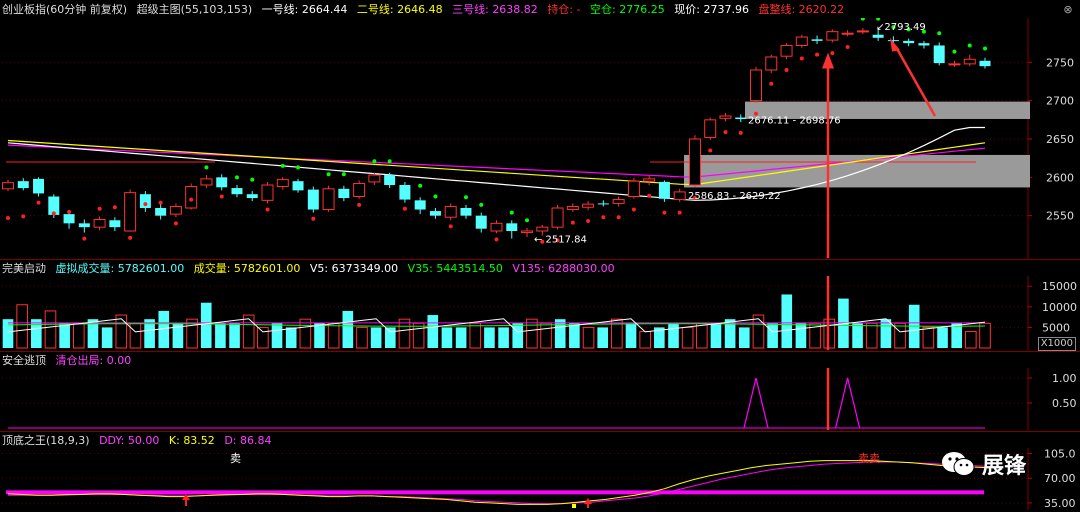  I want to click on kdj-indicator-name: 顶底之王(18,9,3), so click(46, 440).